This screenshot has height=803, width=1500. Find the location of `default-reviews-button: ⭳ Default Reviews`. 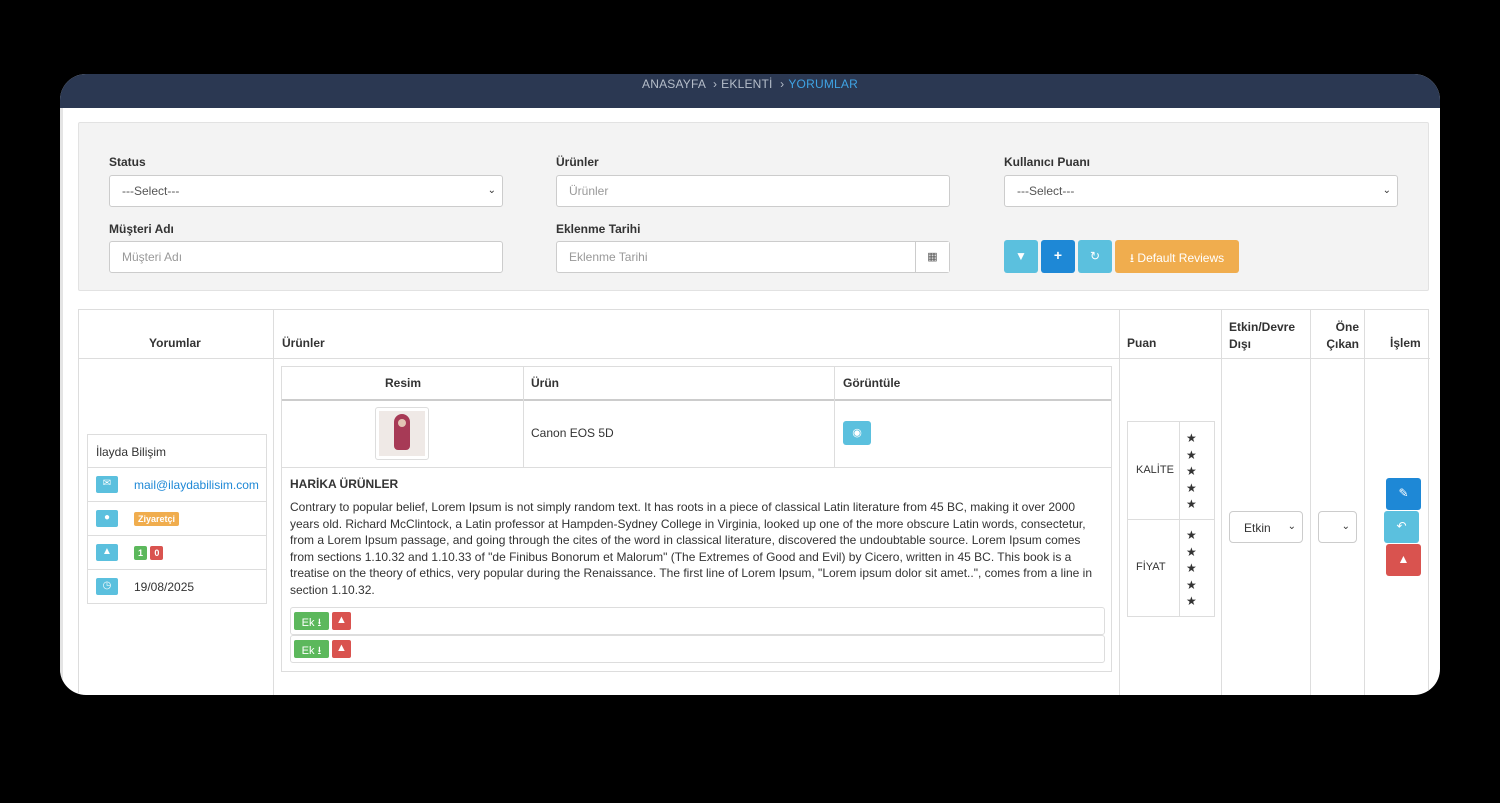

default-reviews-button: ⭳ Default Reviews is located at coordinates (1177, 256).